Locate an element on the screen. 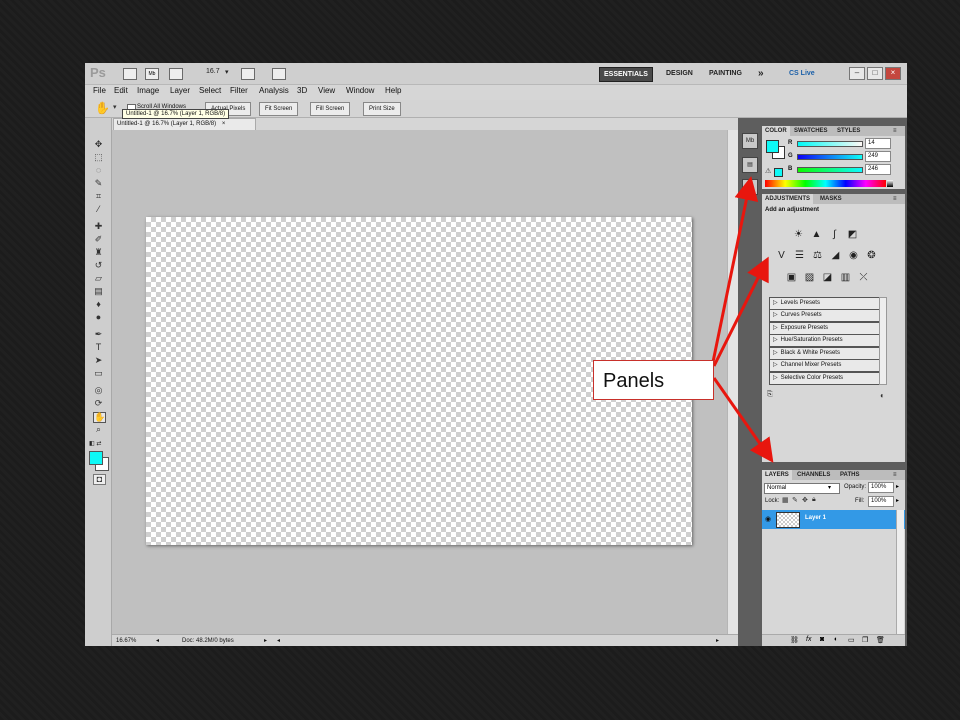 The image size is (960, 720). callout-arrows is located at coordinates (742, 319).